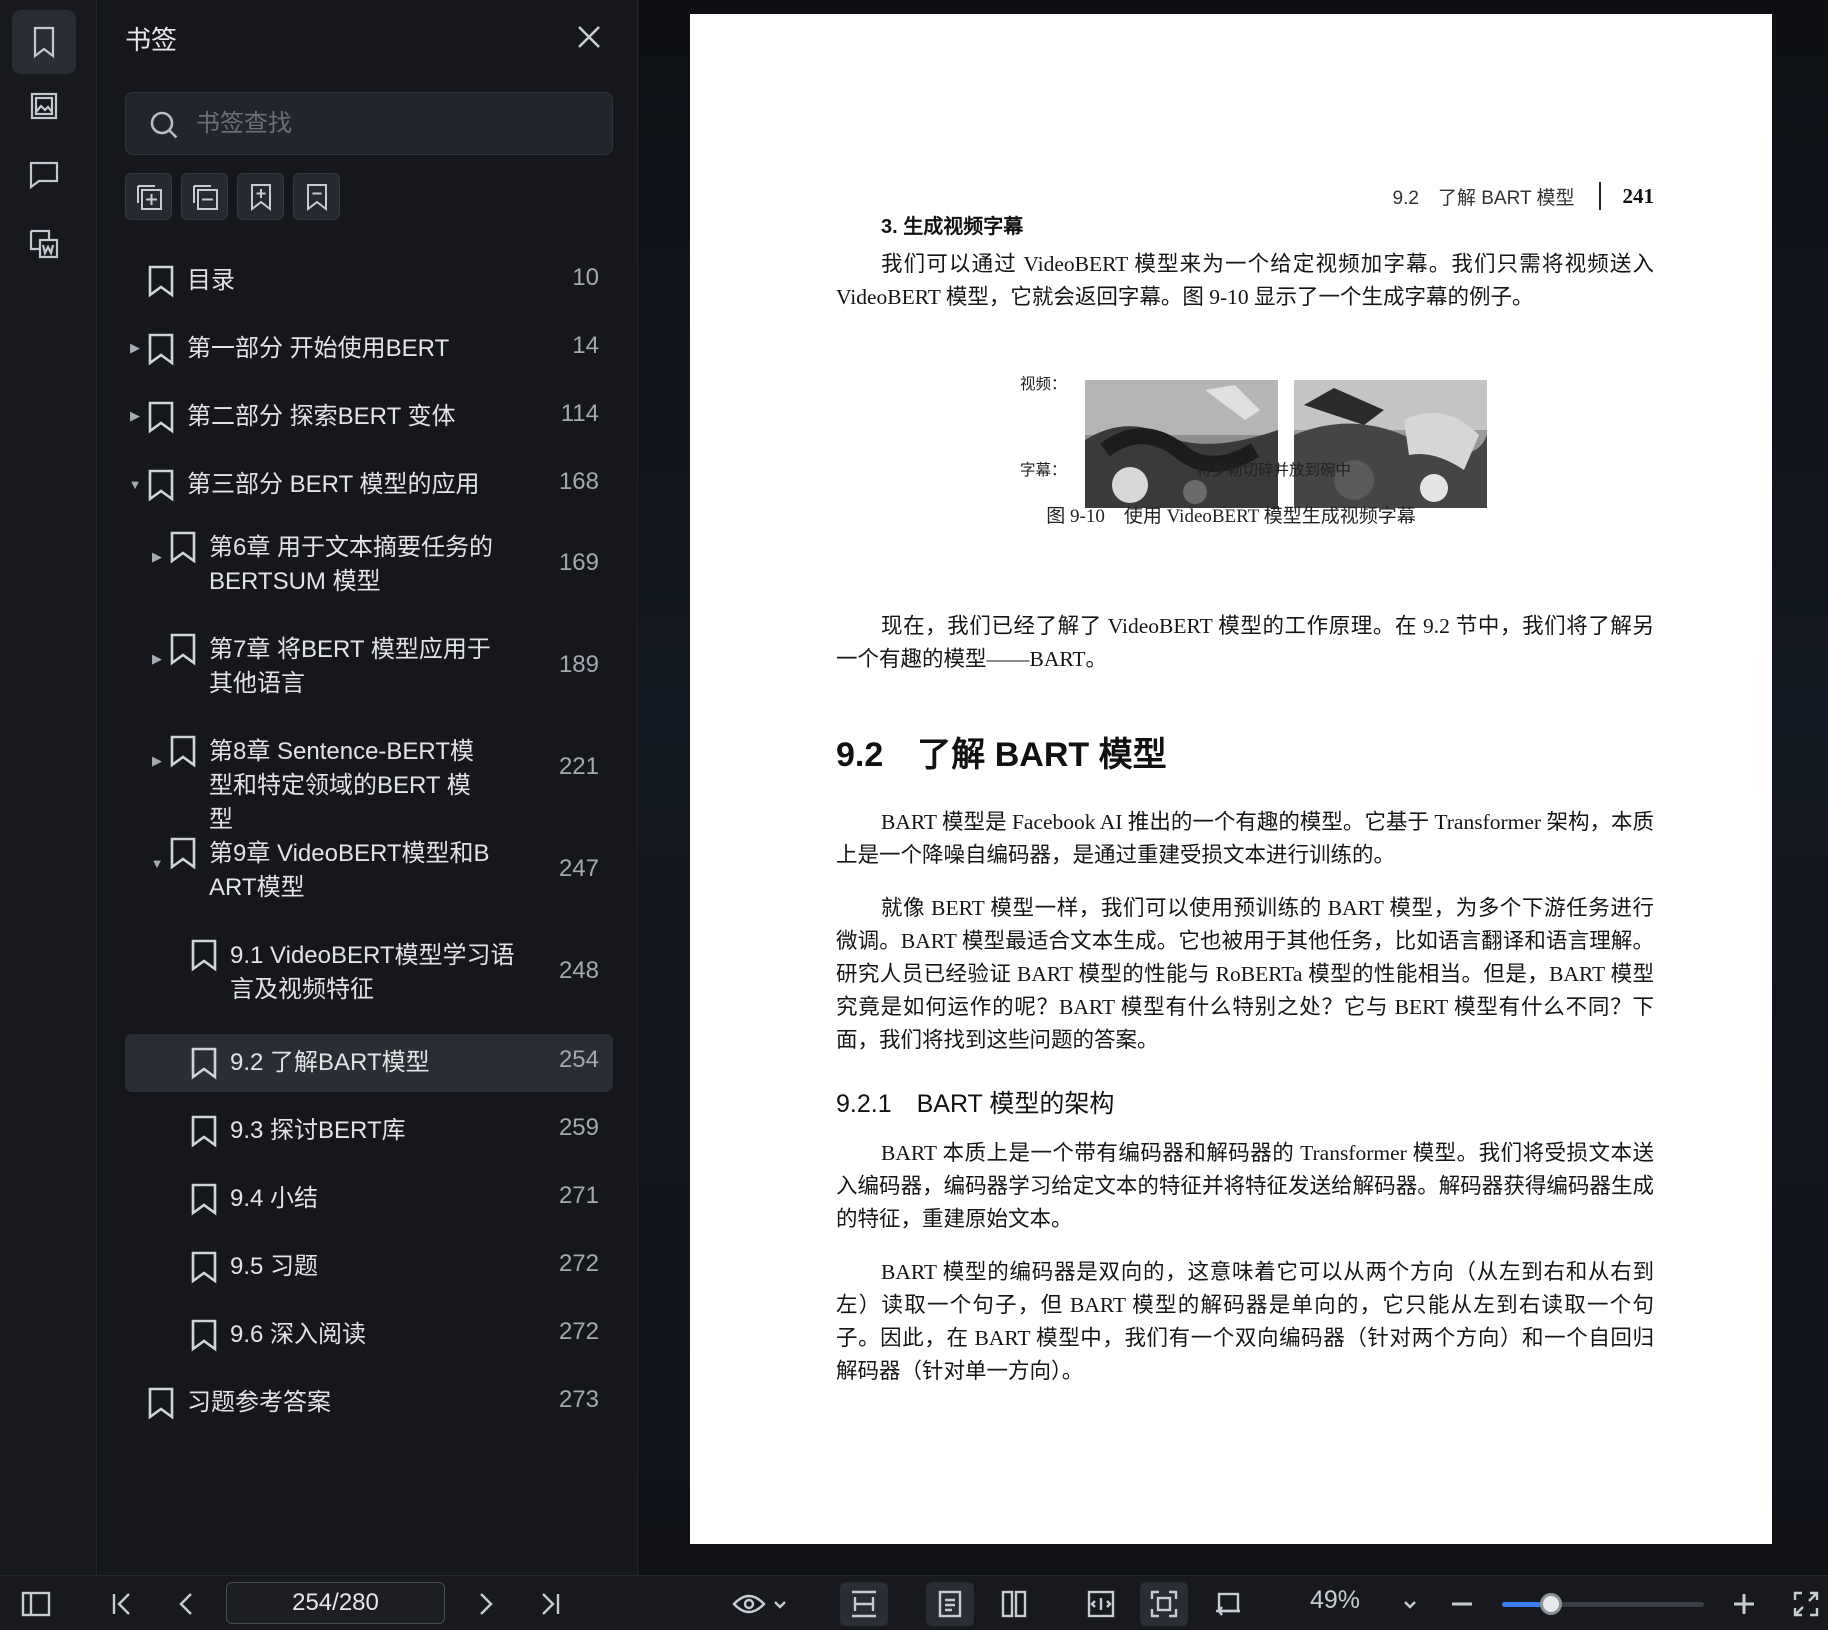  I want to click on first-page-icon, so click(121, 1604).